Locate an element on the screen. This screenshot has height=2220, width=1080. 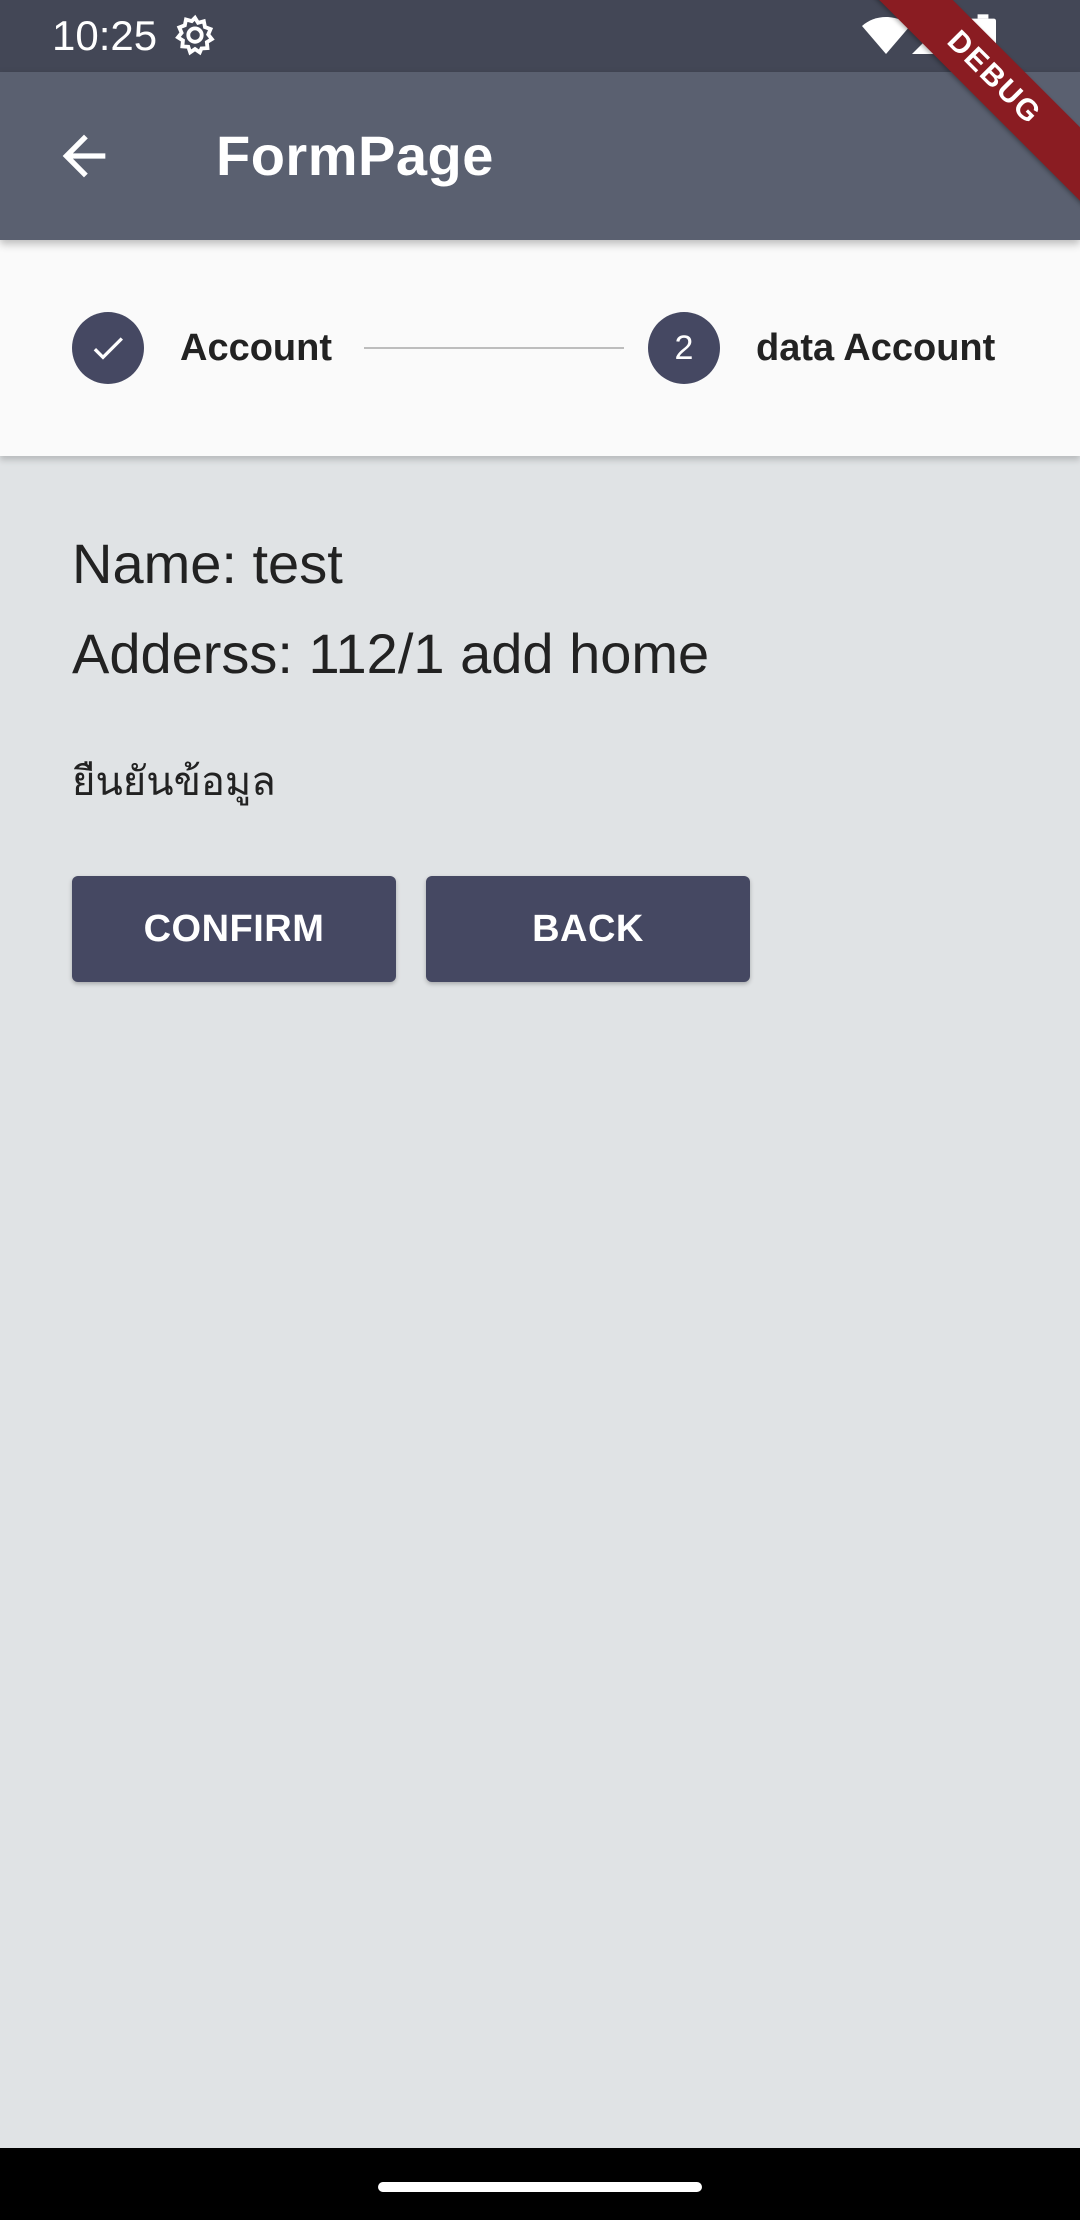
step-1-label: Account is located at coordinates (256, 348).